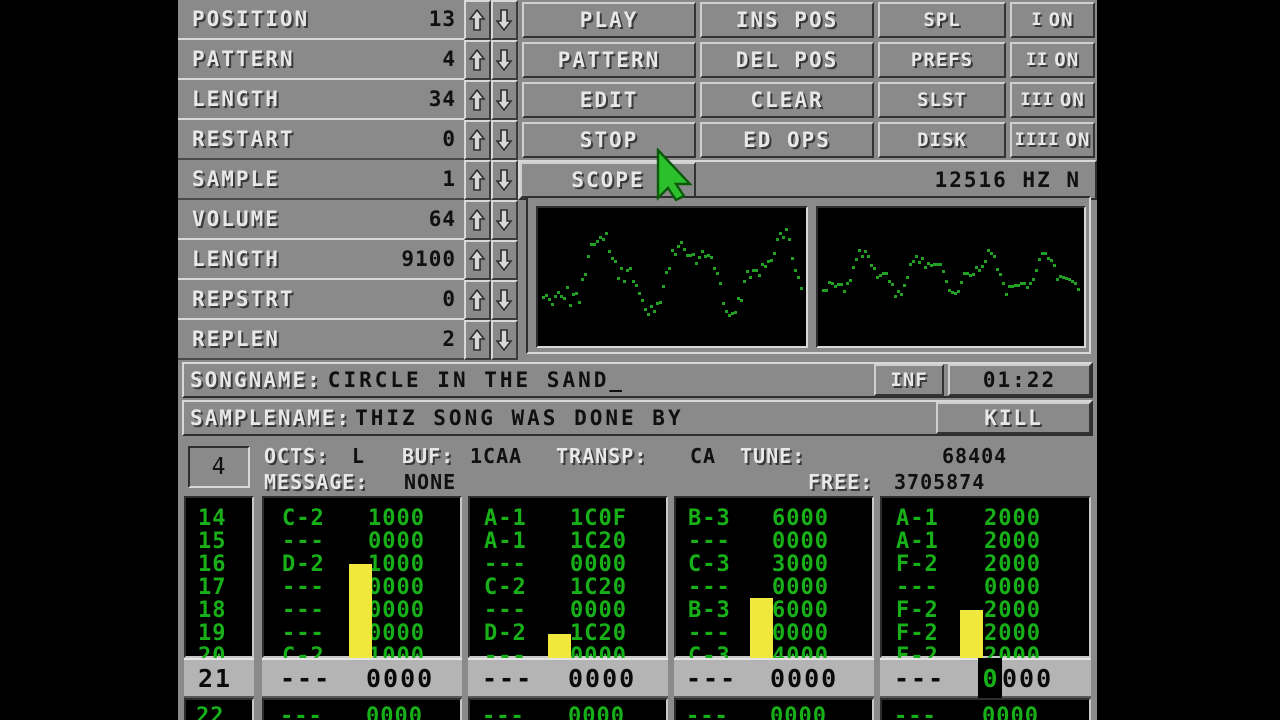 This screenshot has height=720, width=1280. I want to click on pattern-effect: 2000, so click(1012, 518).